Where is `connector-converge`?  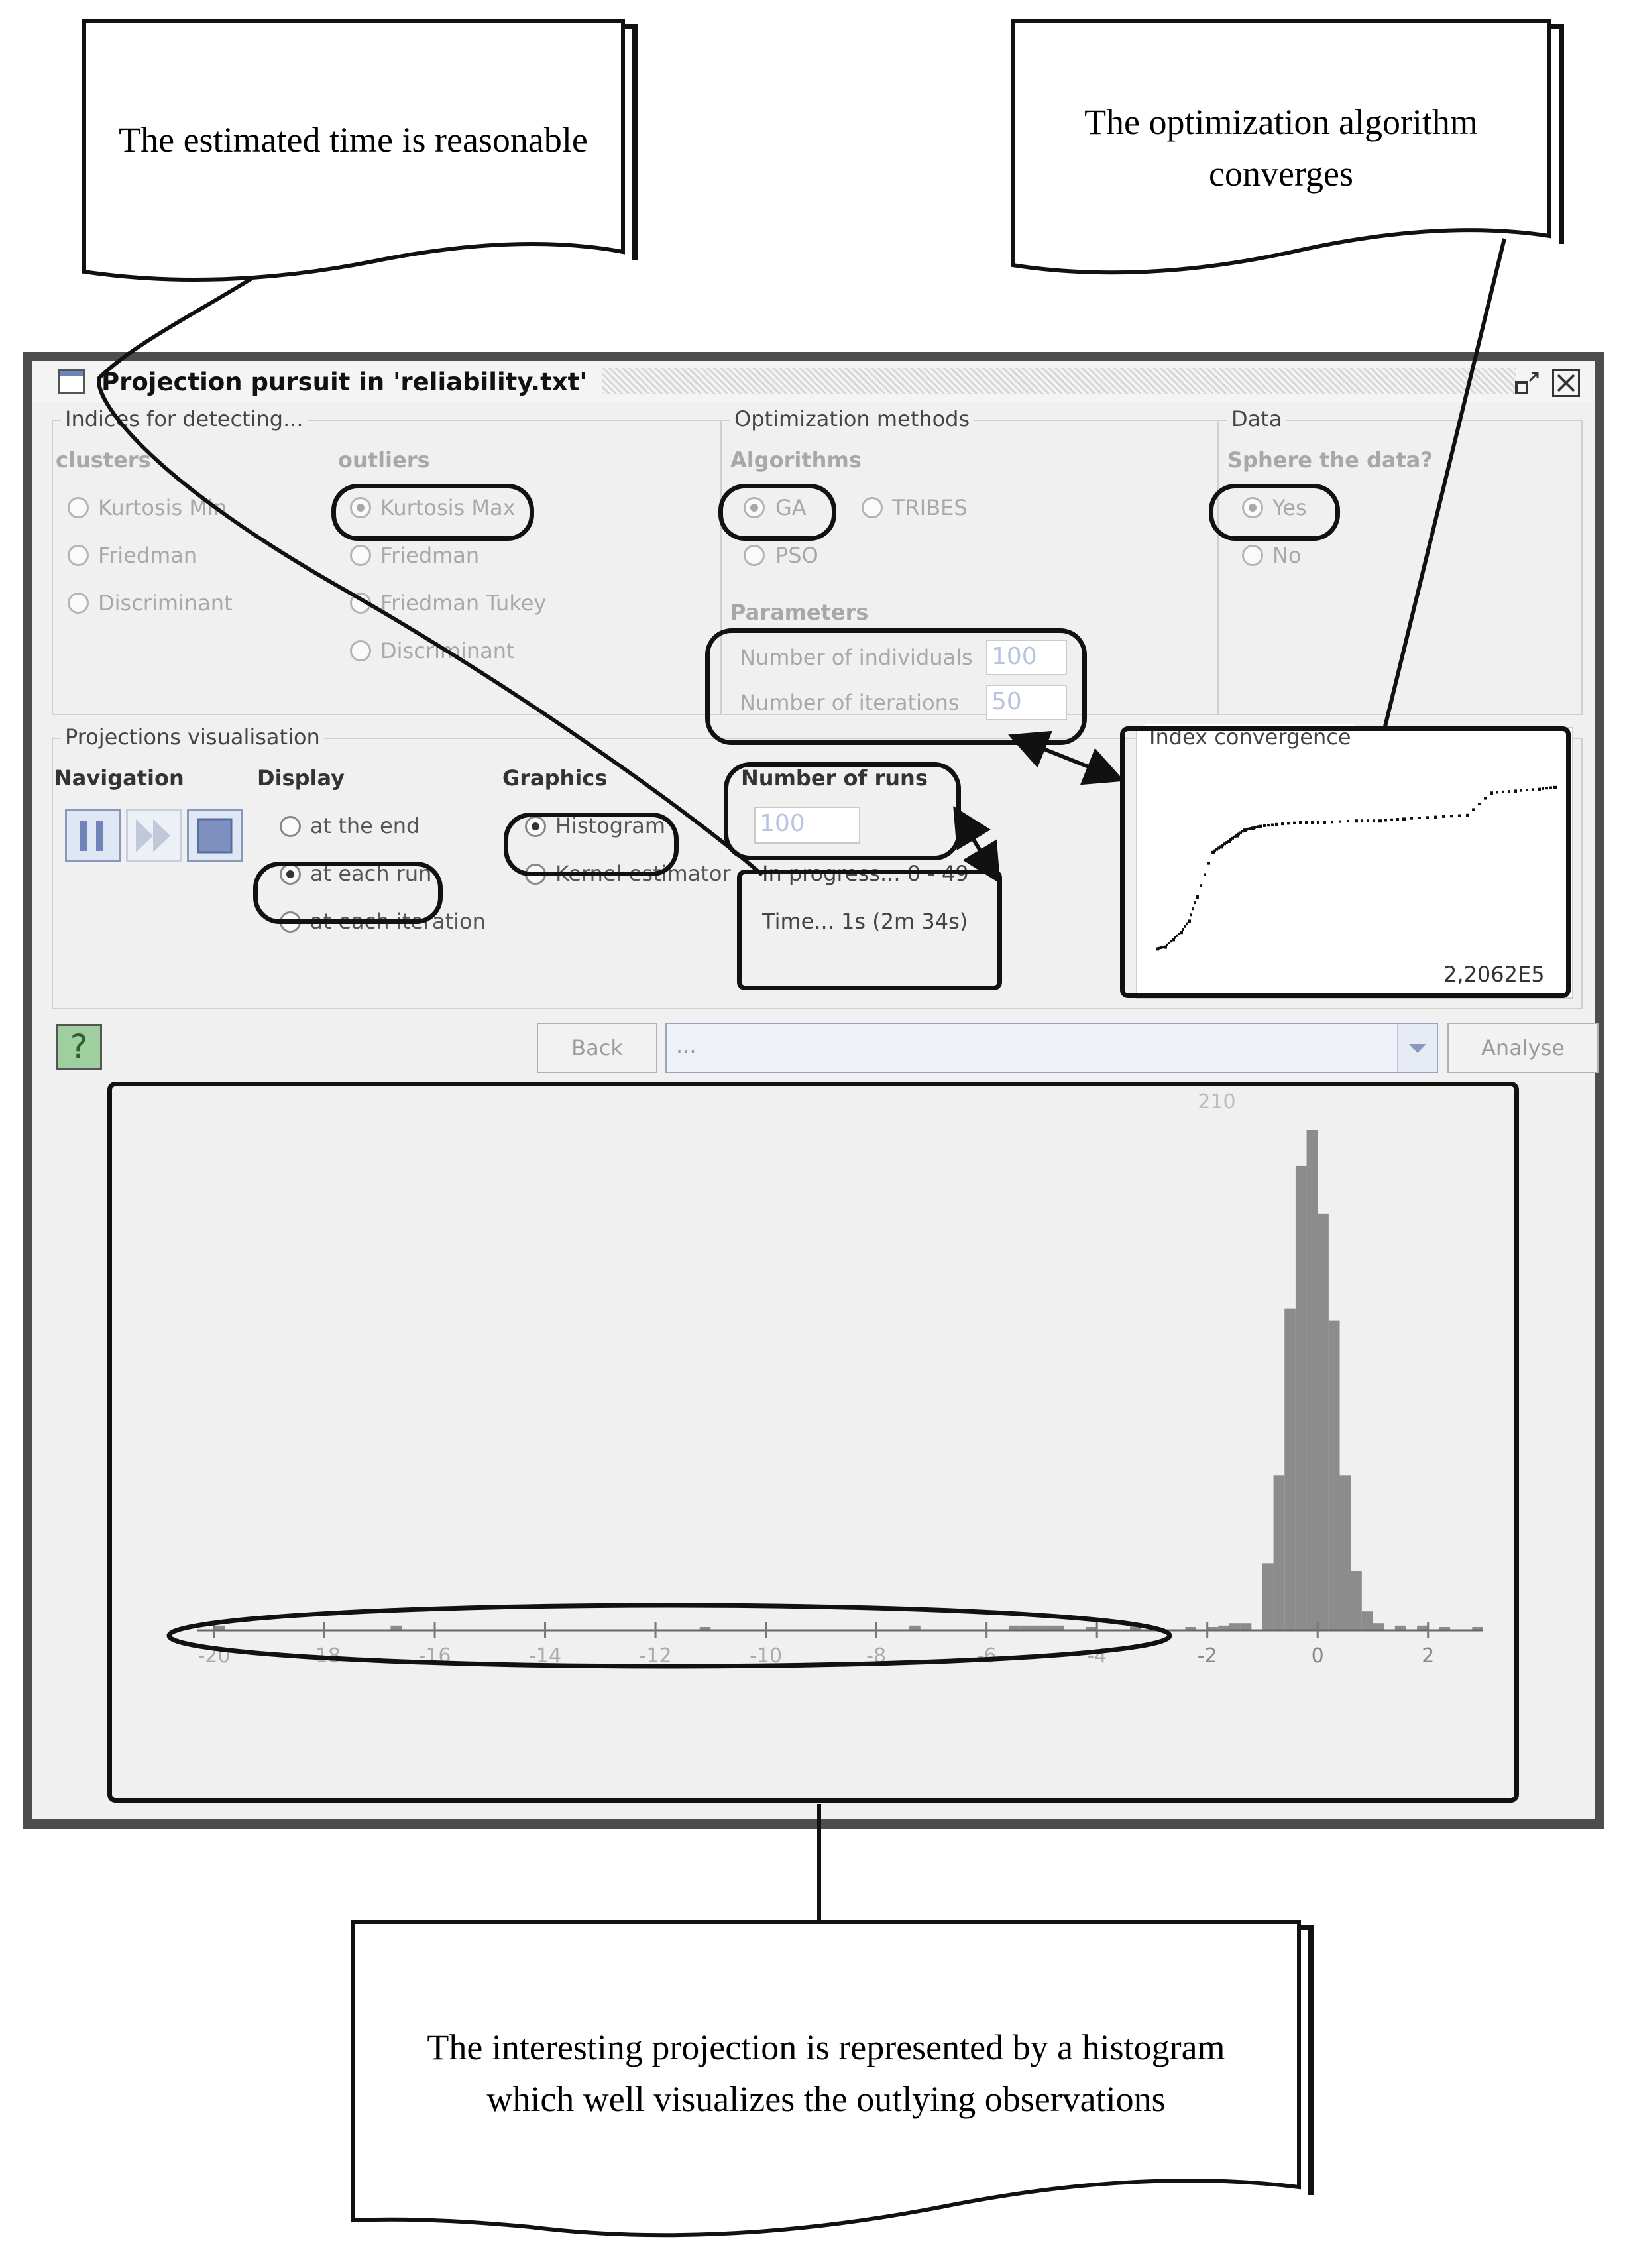
connector-converge is located at coordinates (1444, 482).